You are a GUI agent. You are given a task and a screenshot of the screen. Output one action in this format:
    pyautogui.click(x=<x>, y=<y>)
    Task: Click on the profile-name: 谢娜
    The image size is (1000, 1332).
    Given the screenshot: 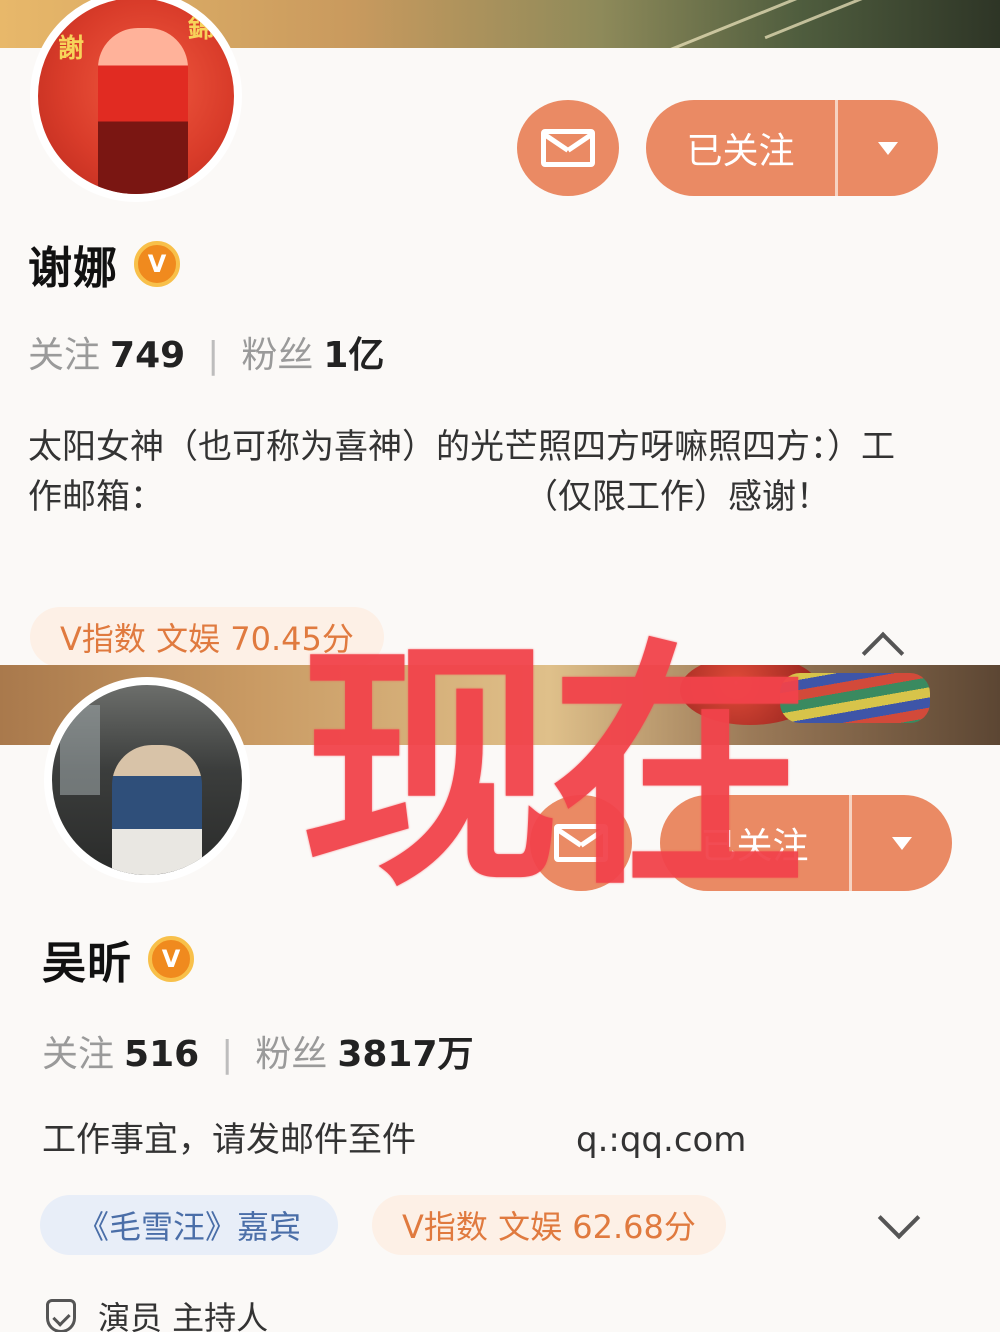 What is the action you would take?
    pyautogui.click(x=73, y=268)
    